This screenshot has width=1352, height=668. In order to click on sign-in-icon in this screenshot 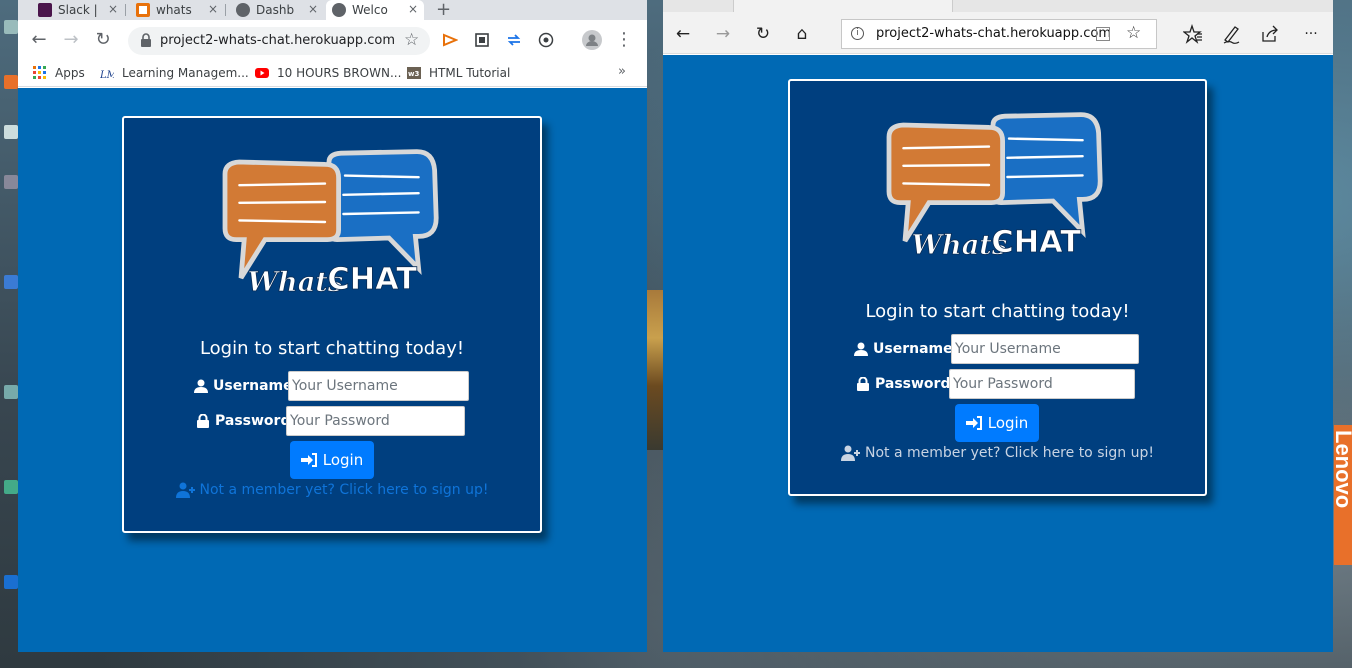, I will do `click(308, 460)`.